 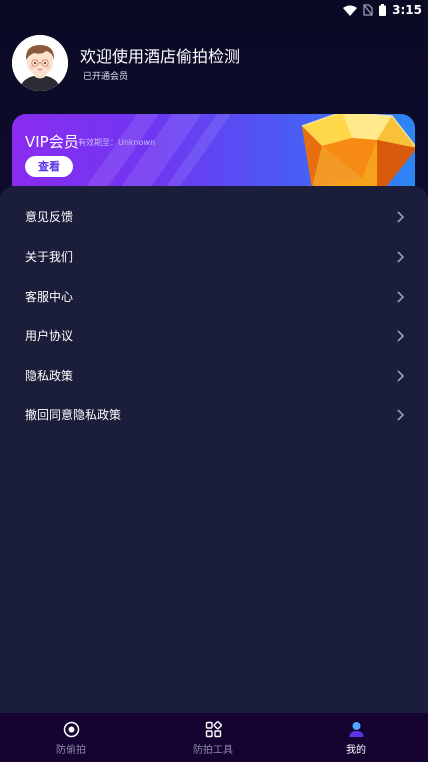 What do you see at coordinates (160, 56) in the screenshot?
I see `welcome-title: 欢迎使用酒店偷拍检测` at bounding box center [160, 56].